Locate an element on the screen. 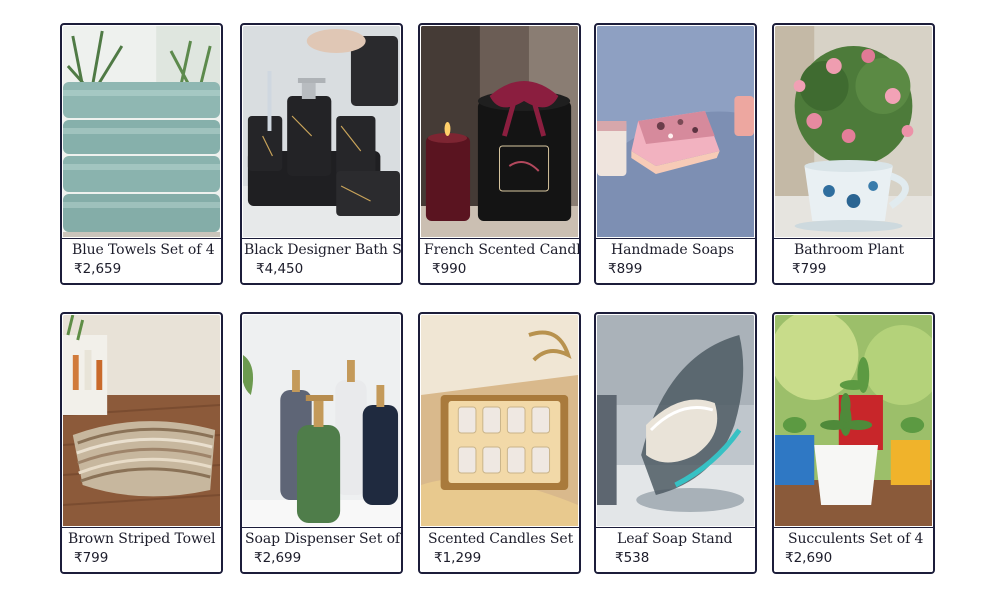 The height and width of the screenshot is (600, 1000). product-card-handmade-soaps: Handmade Soaps ₹899 is located at coordinates (675, 154).